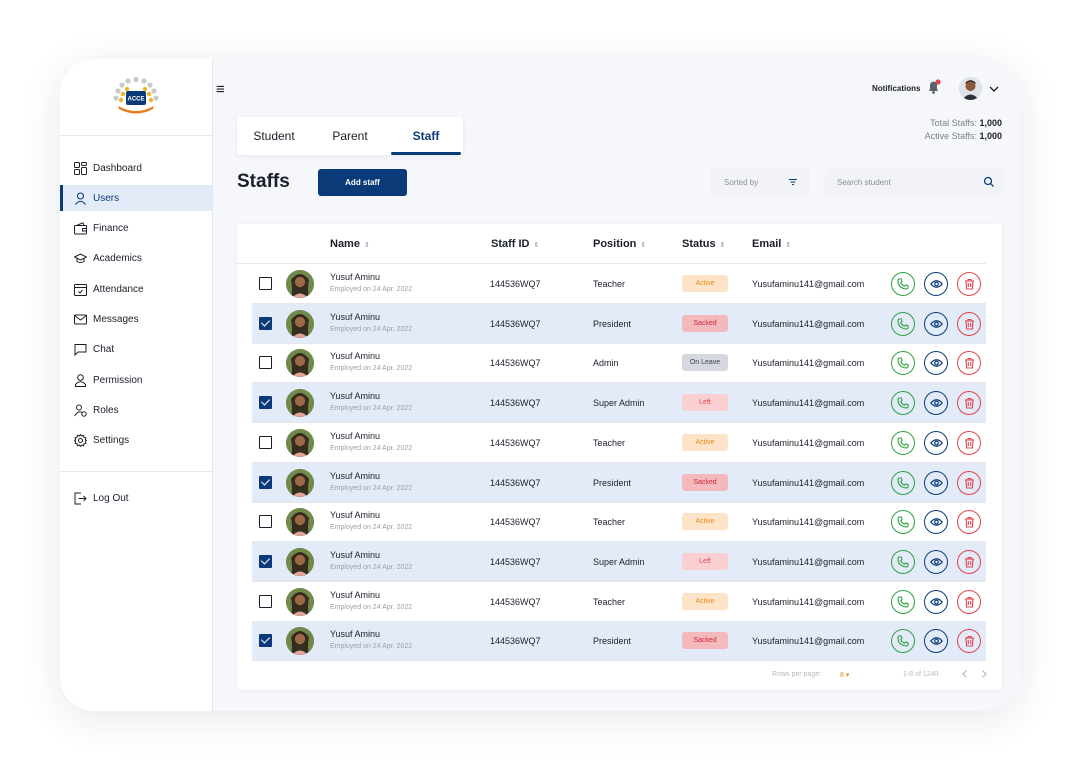  Describe the element at coordinates (350, 136) in the screenshot. I see `tab-parent: Parent` at that location.